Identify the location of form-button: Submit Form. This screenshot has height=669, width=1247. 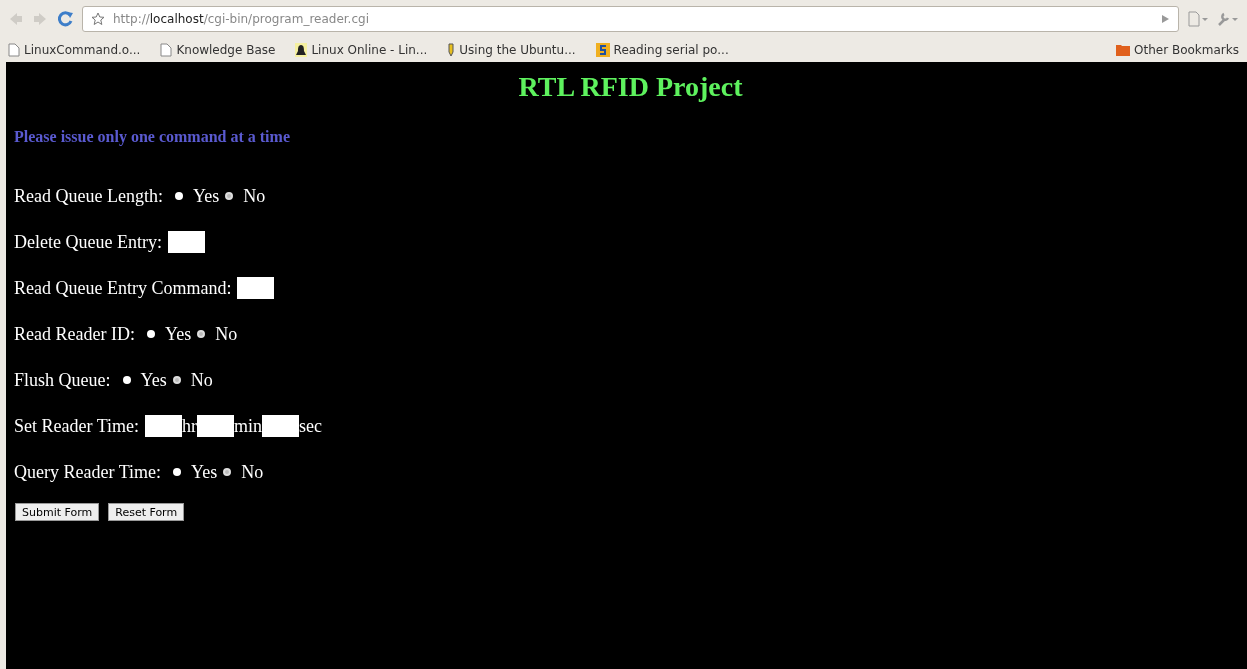
(57, 512).